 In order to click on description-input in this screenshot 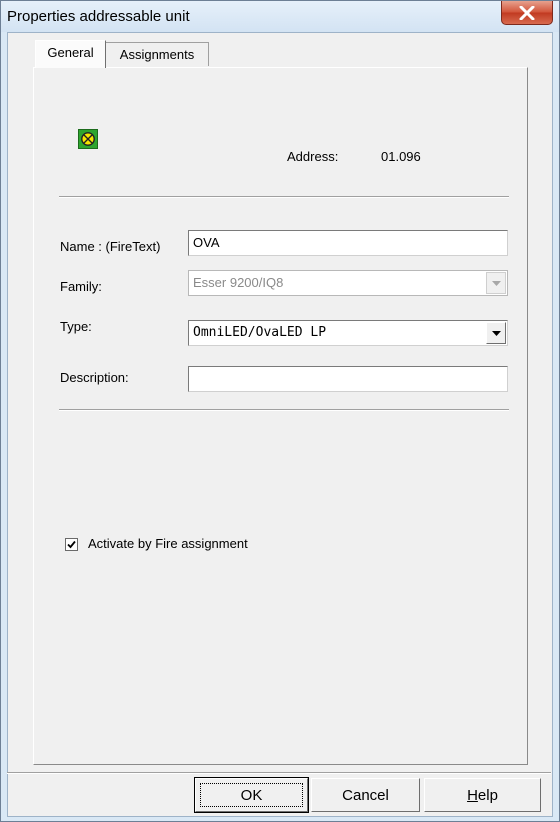, I will do `click(348, 379)`.